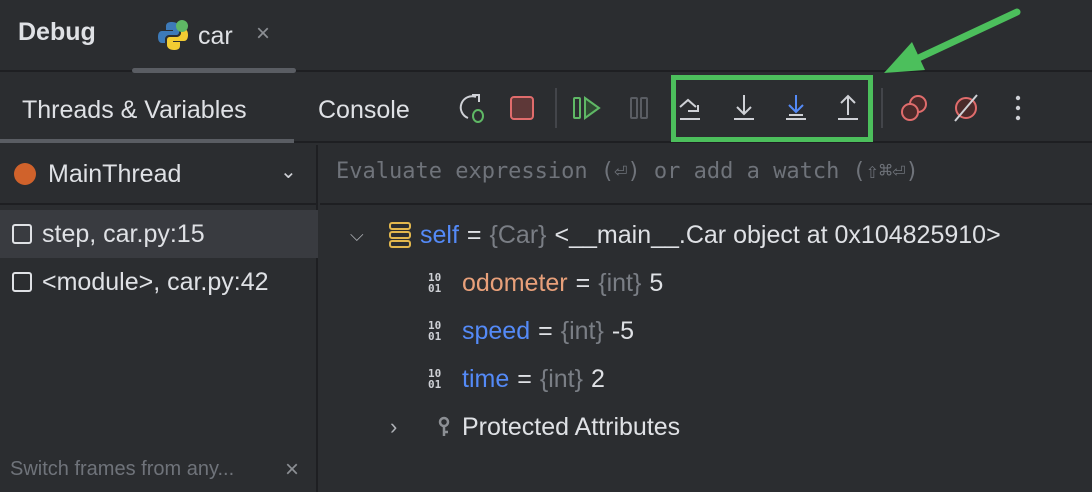 The width and height of the screenshot is (1092, 492). I want to click on var-type: {Car}, so click(518, 234).